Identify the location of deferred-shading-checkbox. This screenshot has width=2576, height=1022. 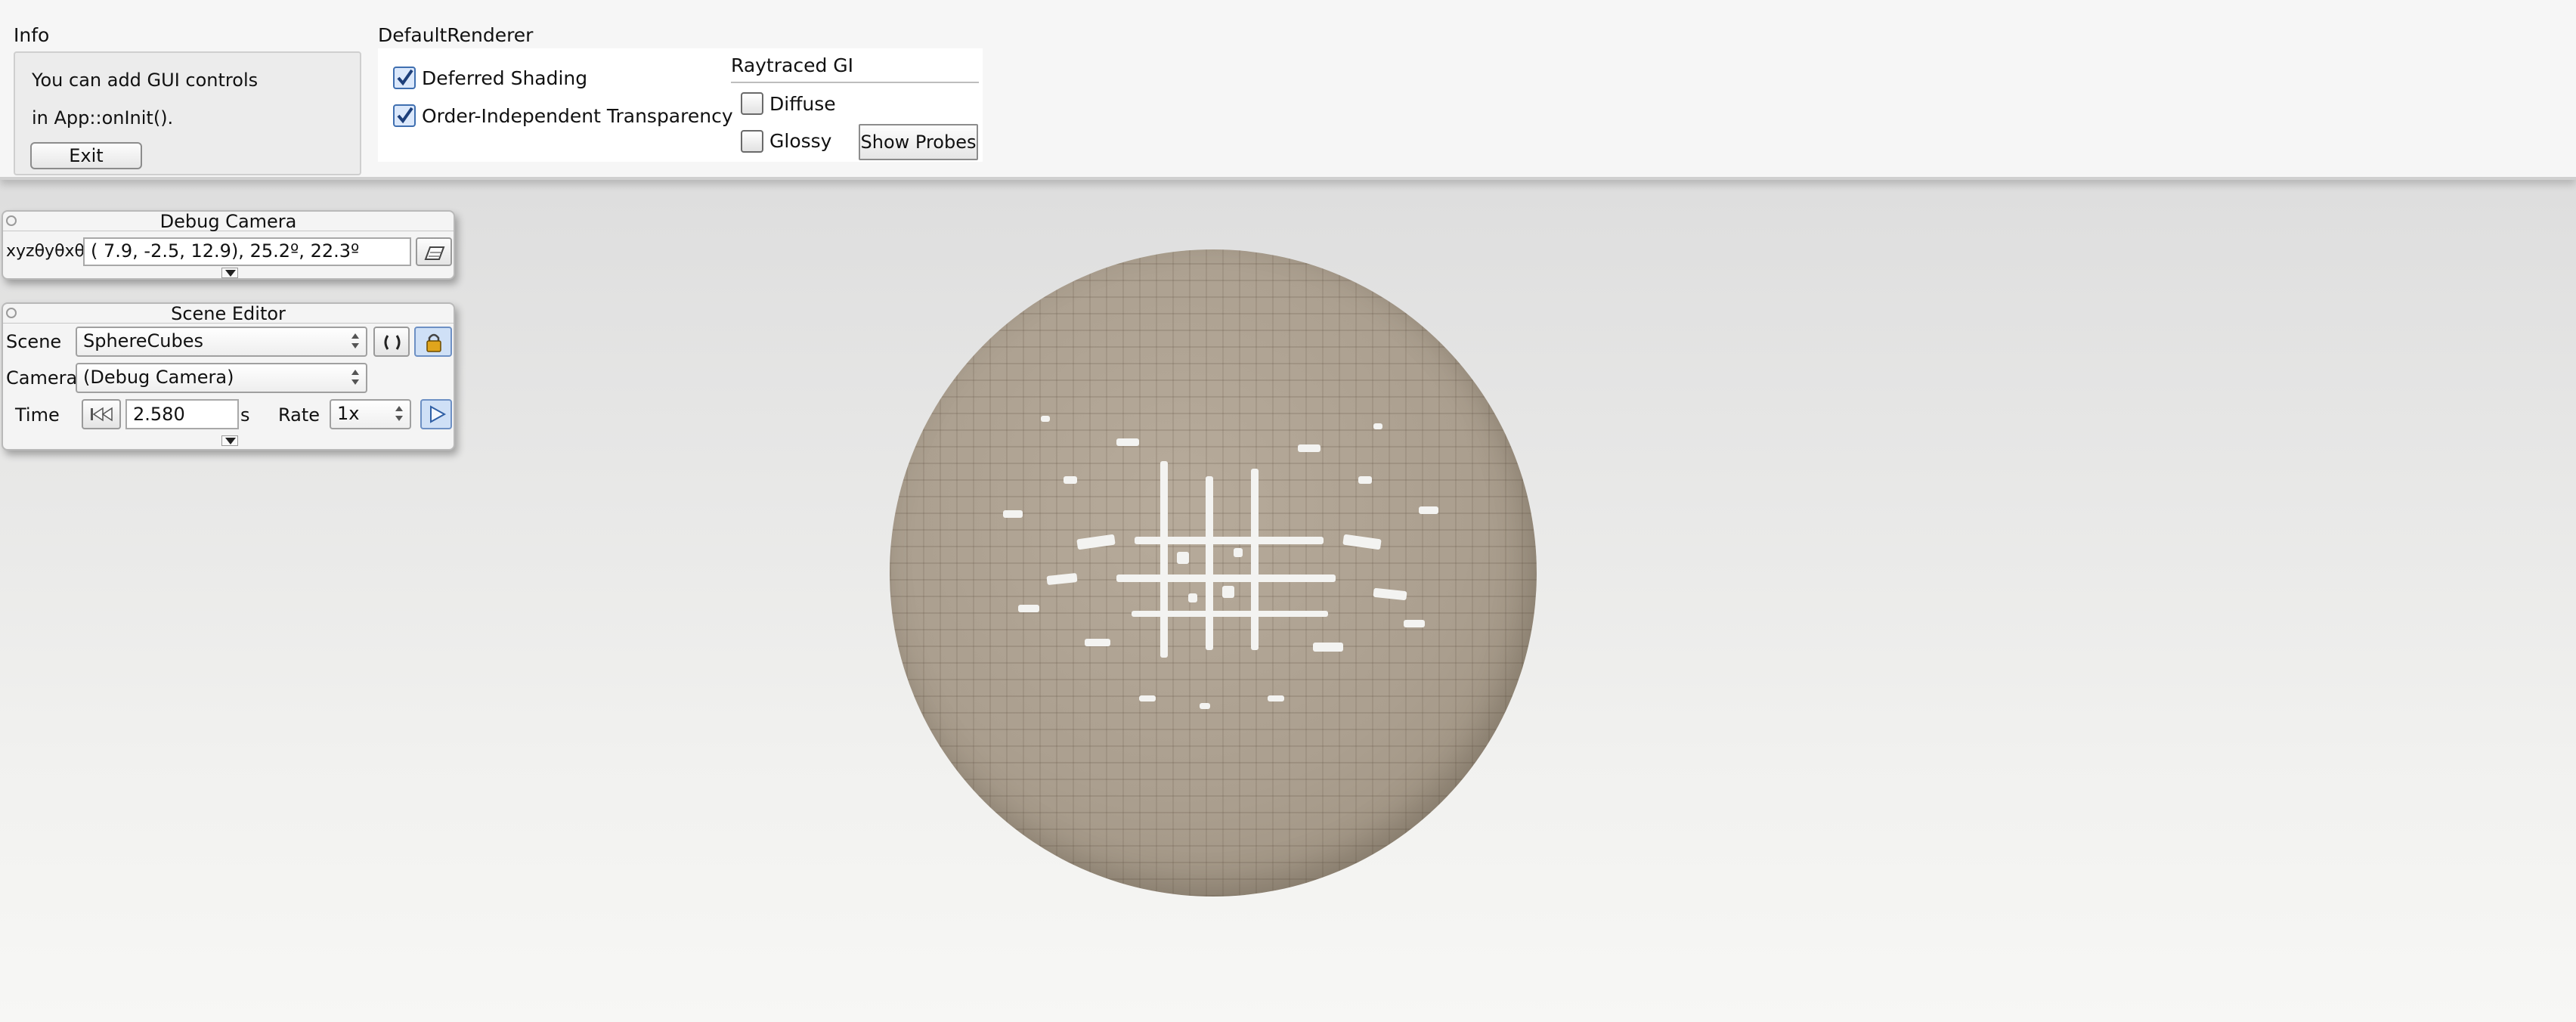
(404, 78).